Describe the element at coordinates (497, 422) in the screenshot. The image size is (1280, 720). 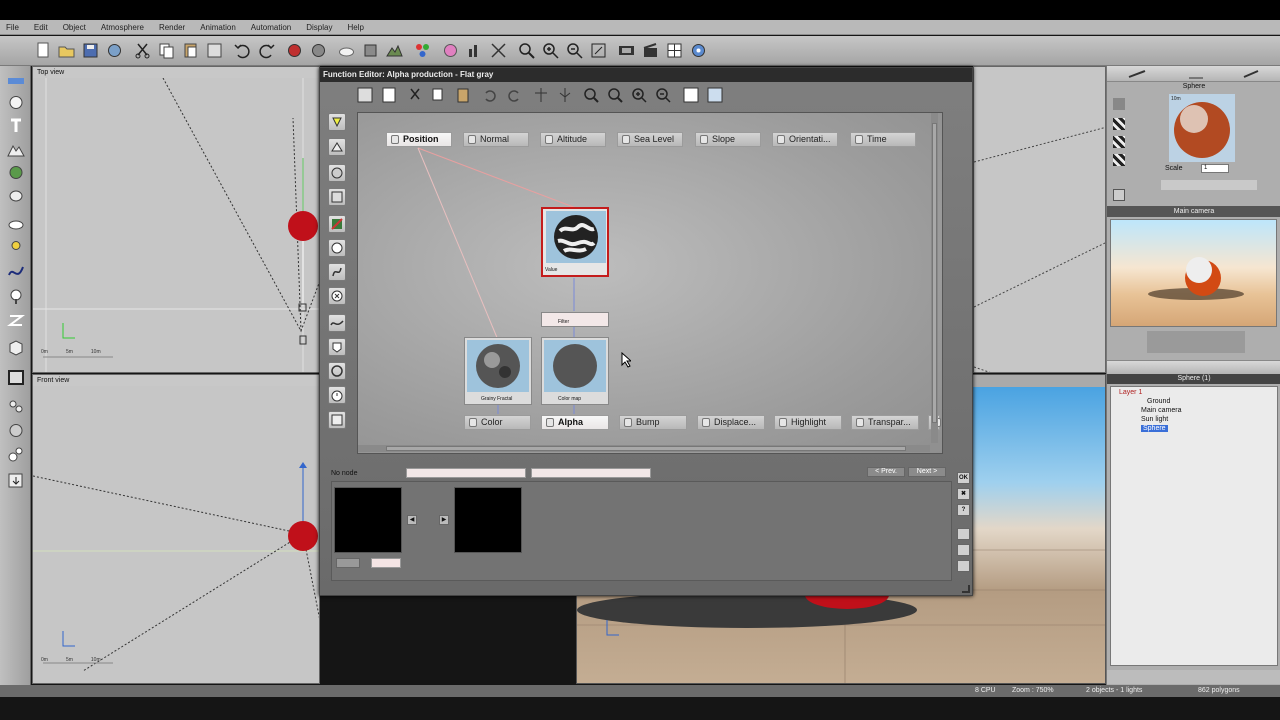
I see `output-color: Color` at that location.